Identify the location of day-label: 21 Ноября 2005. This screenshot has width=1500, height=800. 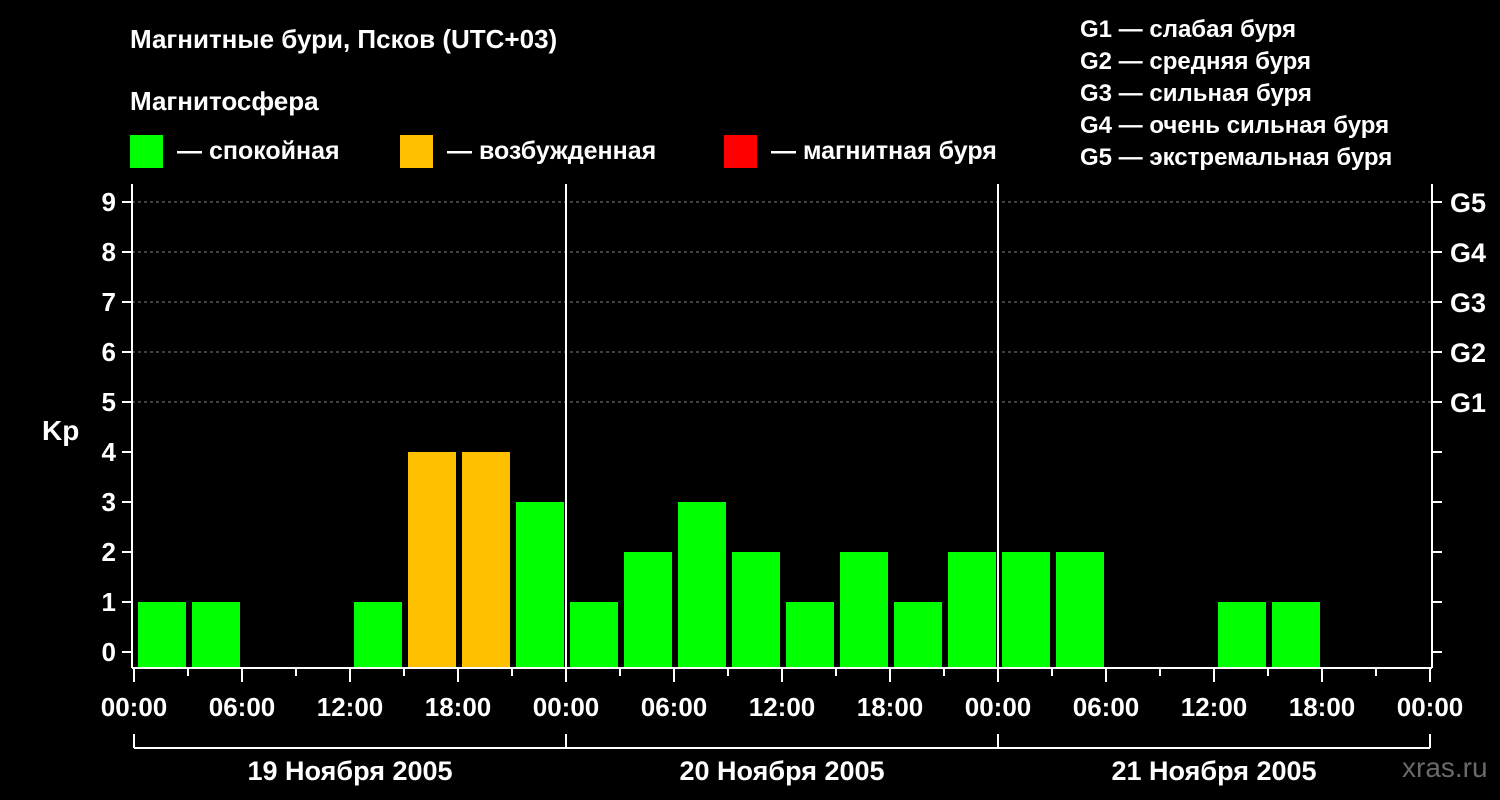
(1213, 771).